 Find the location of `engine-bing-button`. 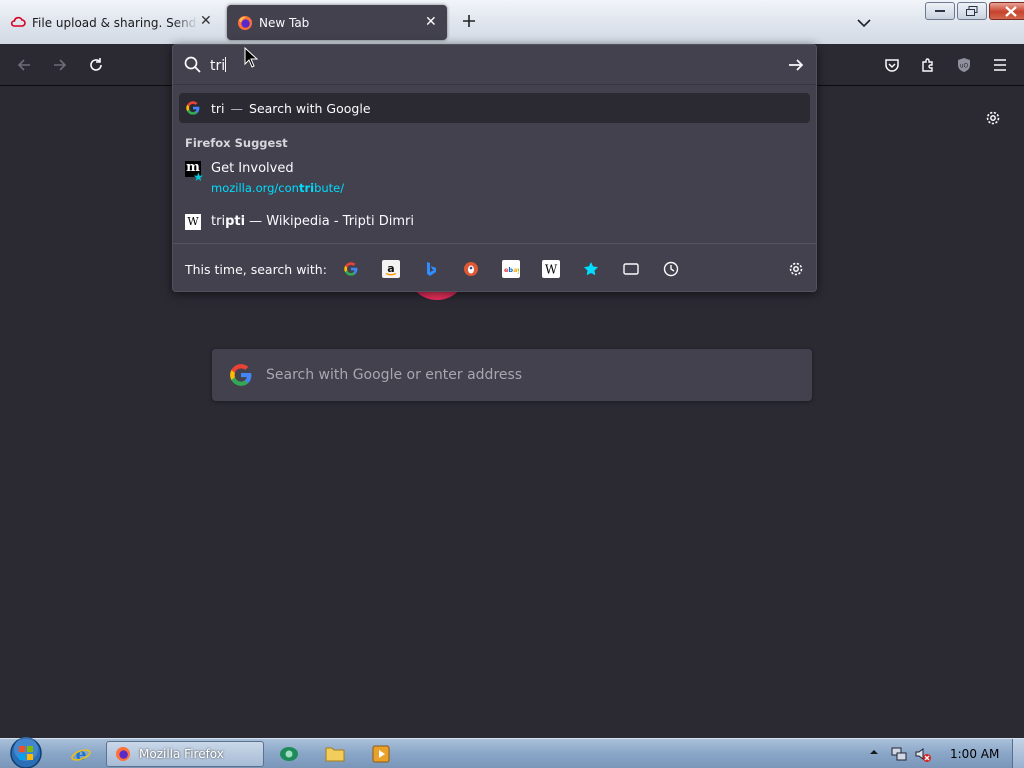

engine-bing-button is located at coordinates (431, 269).